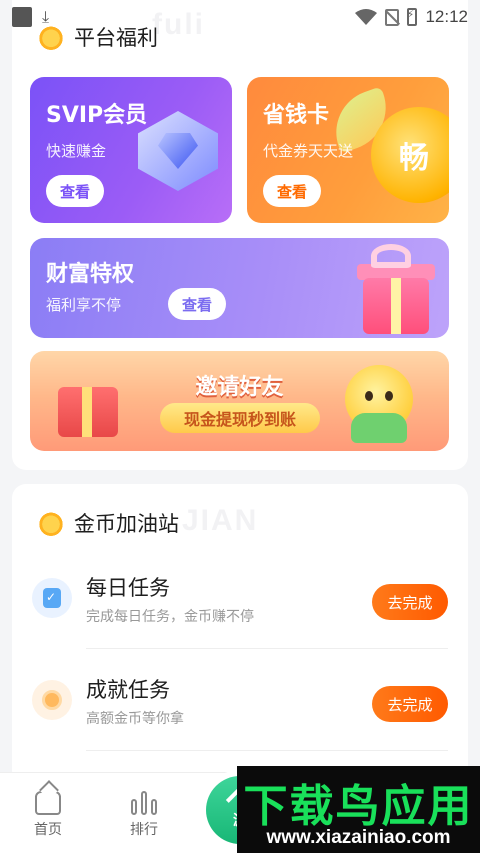  I want to click on save-card-subtitle: 代金券天天送, so click(308, 151).